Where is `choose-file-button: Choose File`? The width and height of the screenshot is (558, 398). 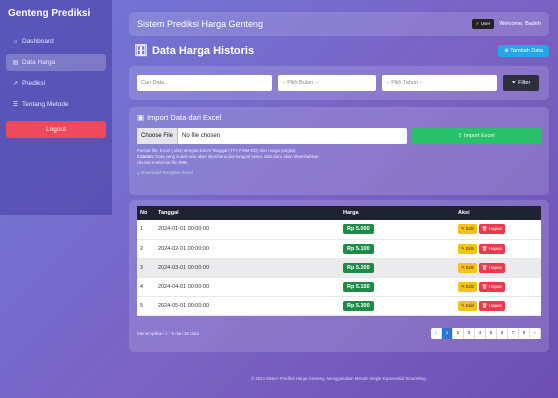
choose-file-button: Choose File is located at coordinates (158, 136).